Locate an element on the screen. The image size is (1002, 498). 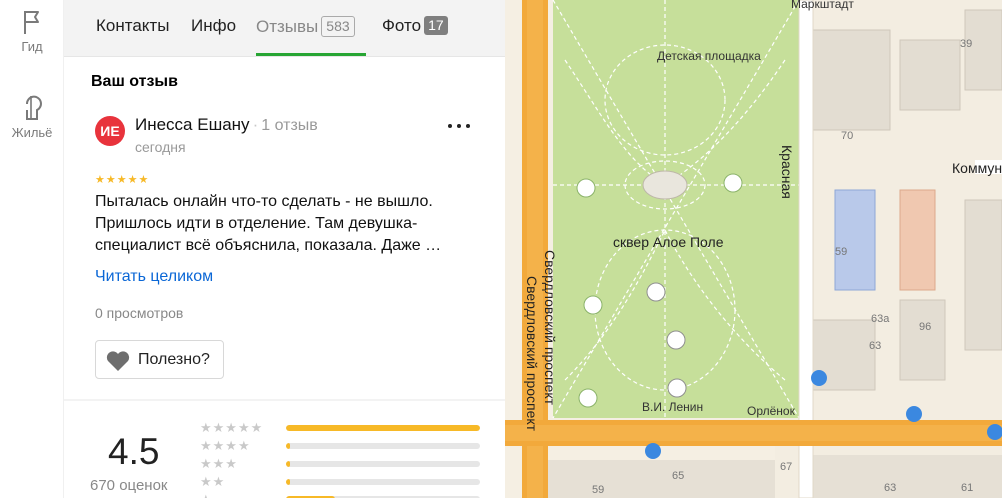
heart-icon is located at coordinates (118, 361).